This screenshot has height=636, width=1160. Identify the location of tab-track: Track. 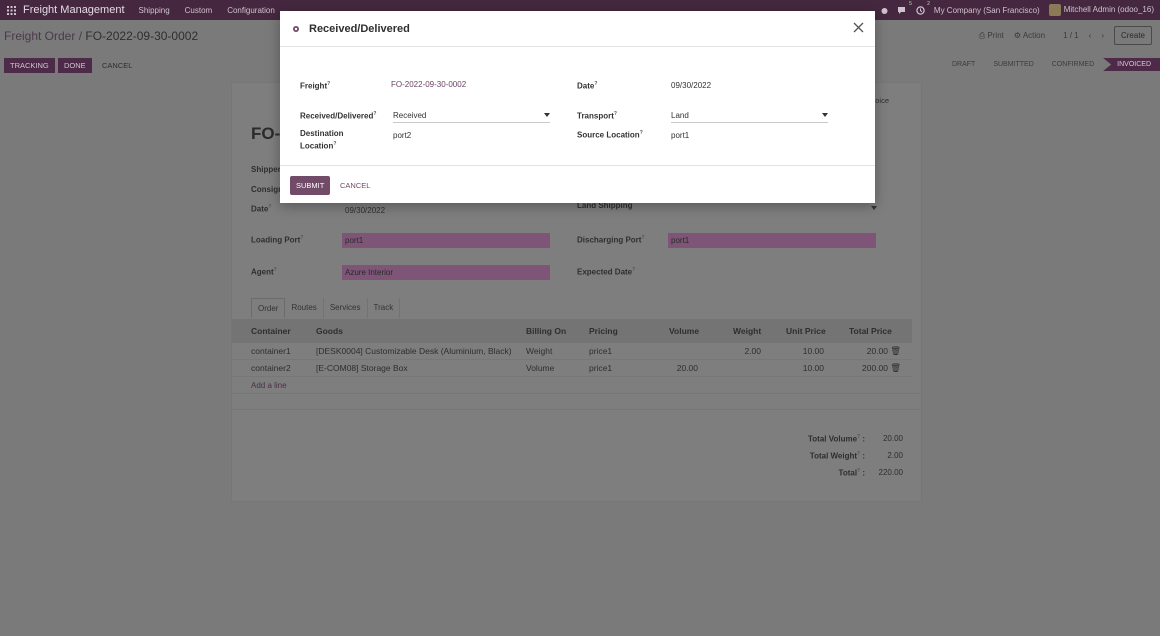
(384, 308).